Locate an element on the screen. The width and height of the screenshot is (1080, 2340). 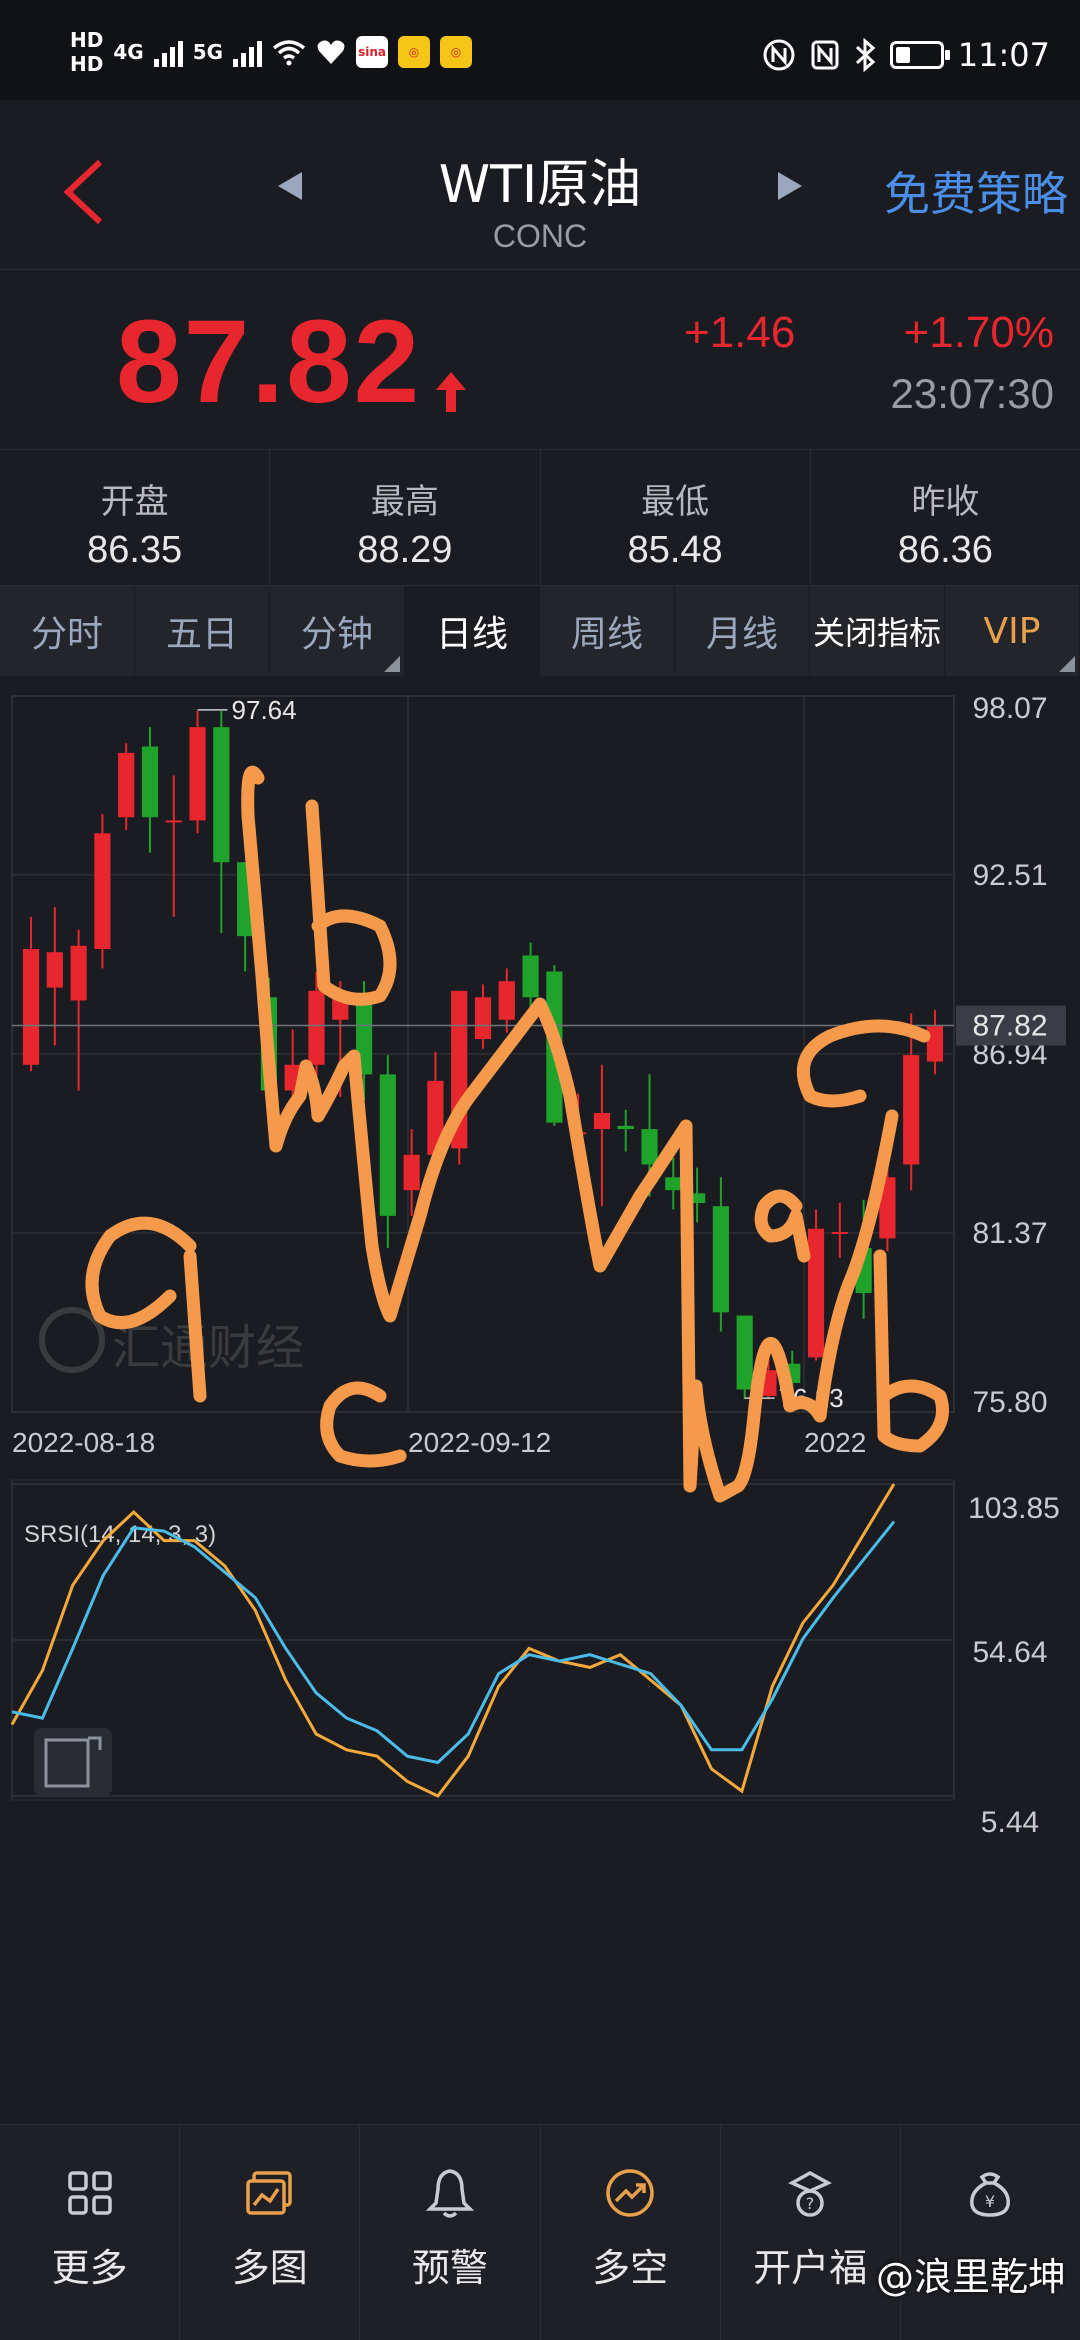
bottom-nav: 更多 多图 预警 多空 ? 开户福 ¥ is located at coordinates (540, 2232).